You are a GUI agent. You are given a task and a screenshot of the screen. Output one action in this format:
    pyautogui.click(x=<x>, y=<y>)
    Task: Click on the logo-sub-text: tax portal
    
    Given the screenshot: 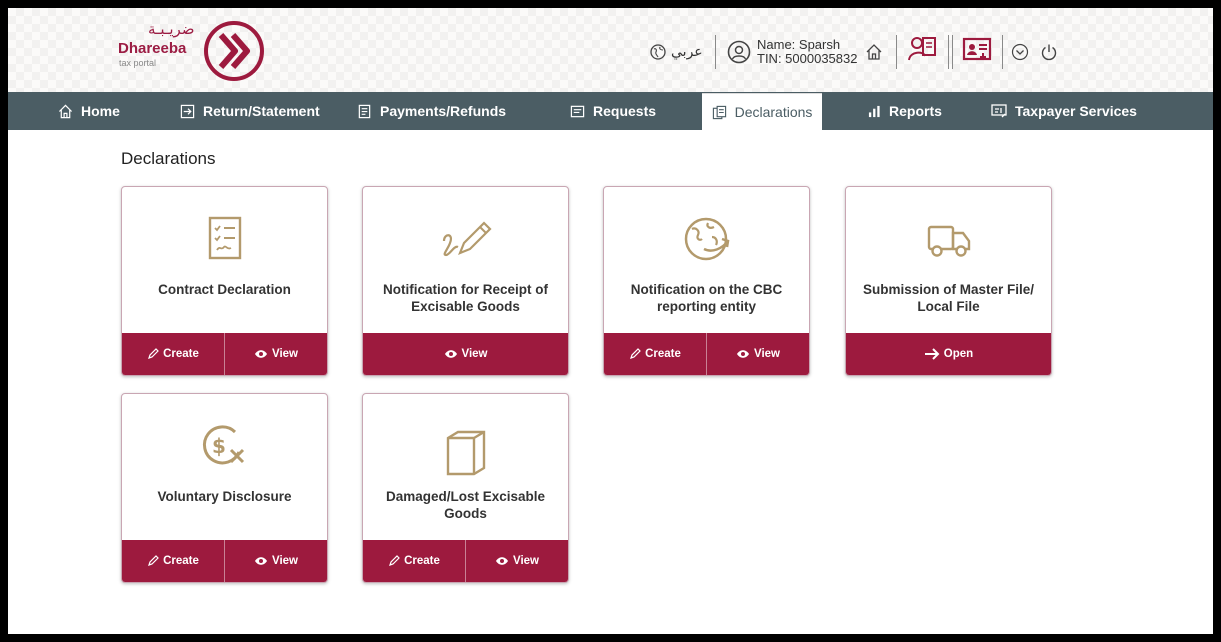 What is the action you would take?
    pyautogui.click(x=138, y=63)
    